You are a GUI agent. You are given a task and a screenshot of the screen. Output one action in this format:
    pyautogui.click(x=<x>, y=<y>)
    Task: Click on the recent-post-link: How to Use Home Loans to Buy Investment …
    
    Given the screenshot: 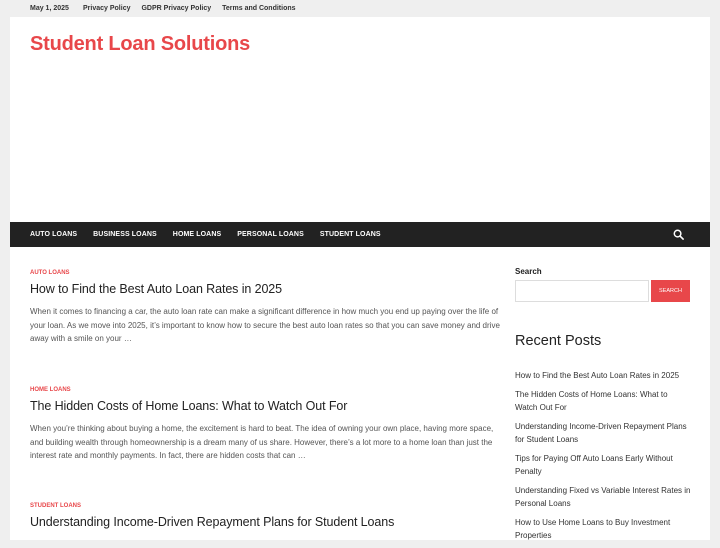 What is the action you would take?
    pyautogui.click(x=592, y=529)
    